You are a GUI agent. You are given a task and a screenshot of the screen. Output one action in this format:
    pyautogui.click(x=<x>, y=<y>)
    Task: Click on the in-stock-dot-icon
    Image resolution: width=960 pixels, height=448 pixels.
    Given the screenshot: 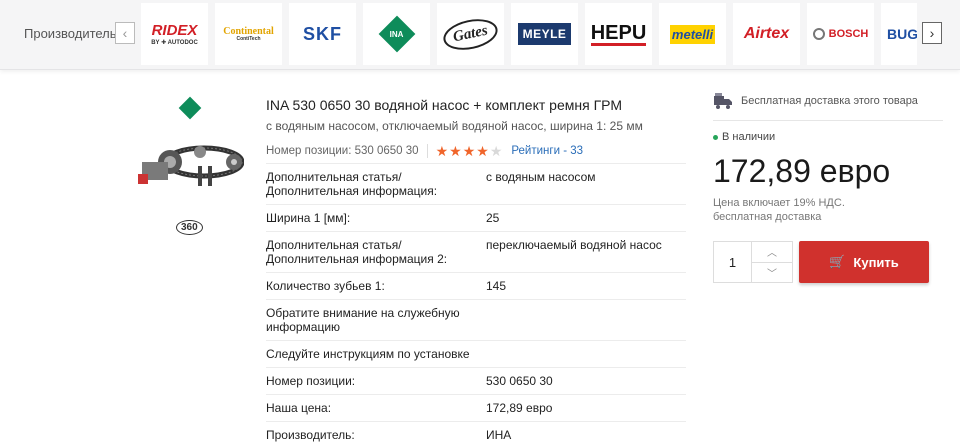 What is the action you would take?
    pyautogui.click(x=715, y=137)
    